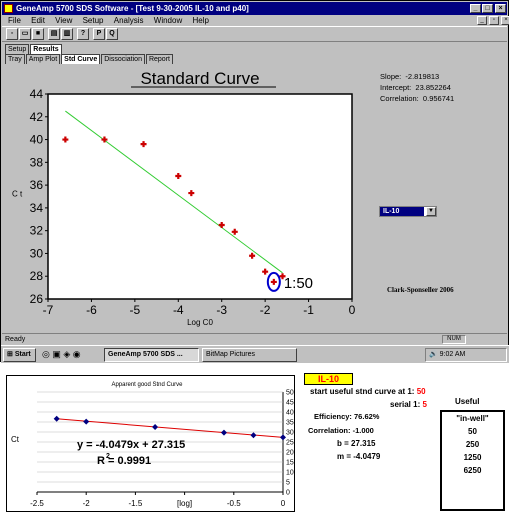  What do you see at coordinates (347, 416) in the screenshot?
I see `efficiency-text: Efficiency: 76.62%` at bounding box center [347, 416].